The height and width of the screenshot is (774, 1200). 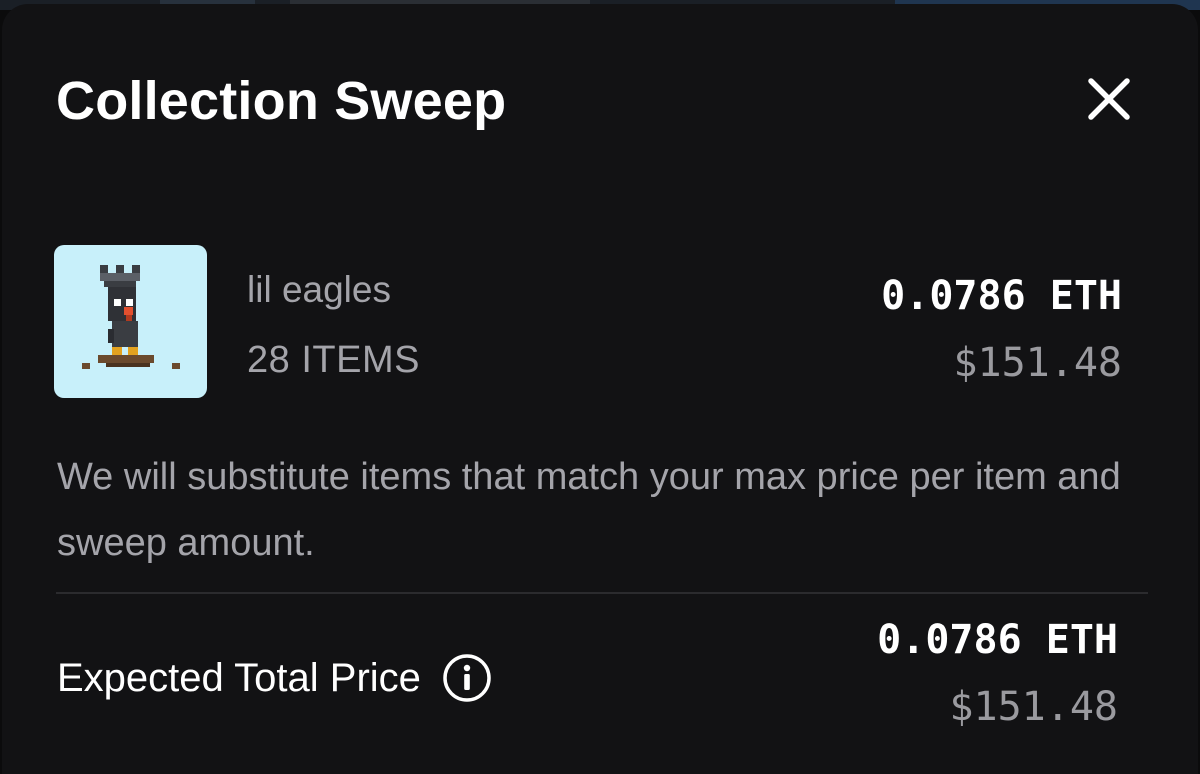 What do you see at coordinates (239, 677) in the screenshot?
I see `total-price-label: Expected Total Price` at bounding box center [239, 677].